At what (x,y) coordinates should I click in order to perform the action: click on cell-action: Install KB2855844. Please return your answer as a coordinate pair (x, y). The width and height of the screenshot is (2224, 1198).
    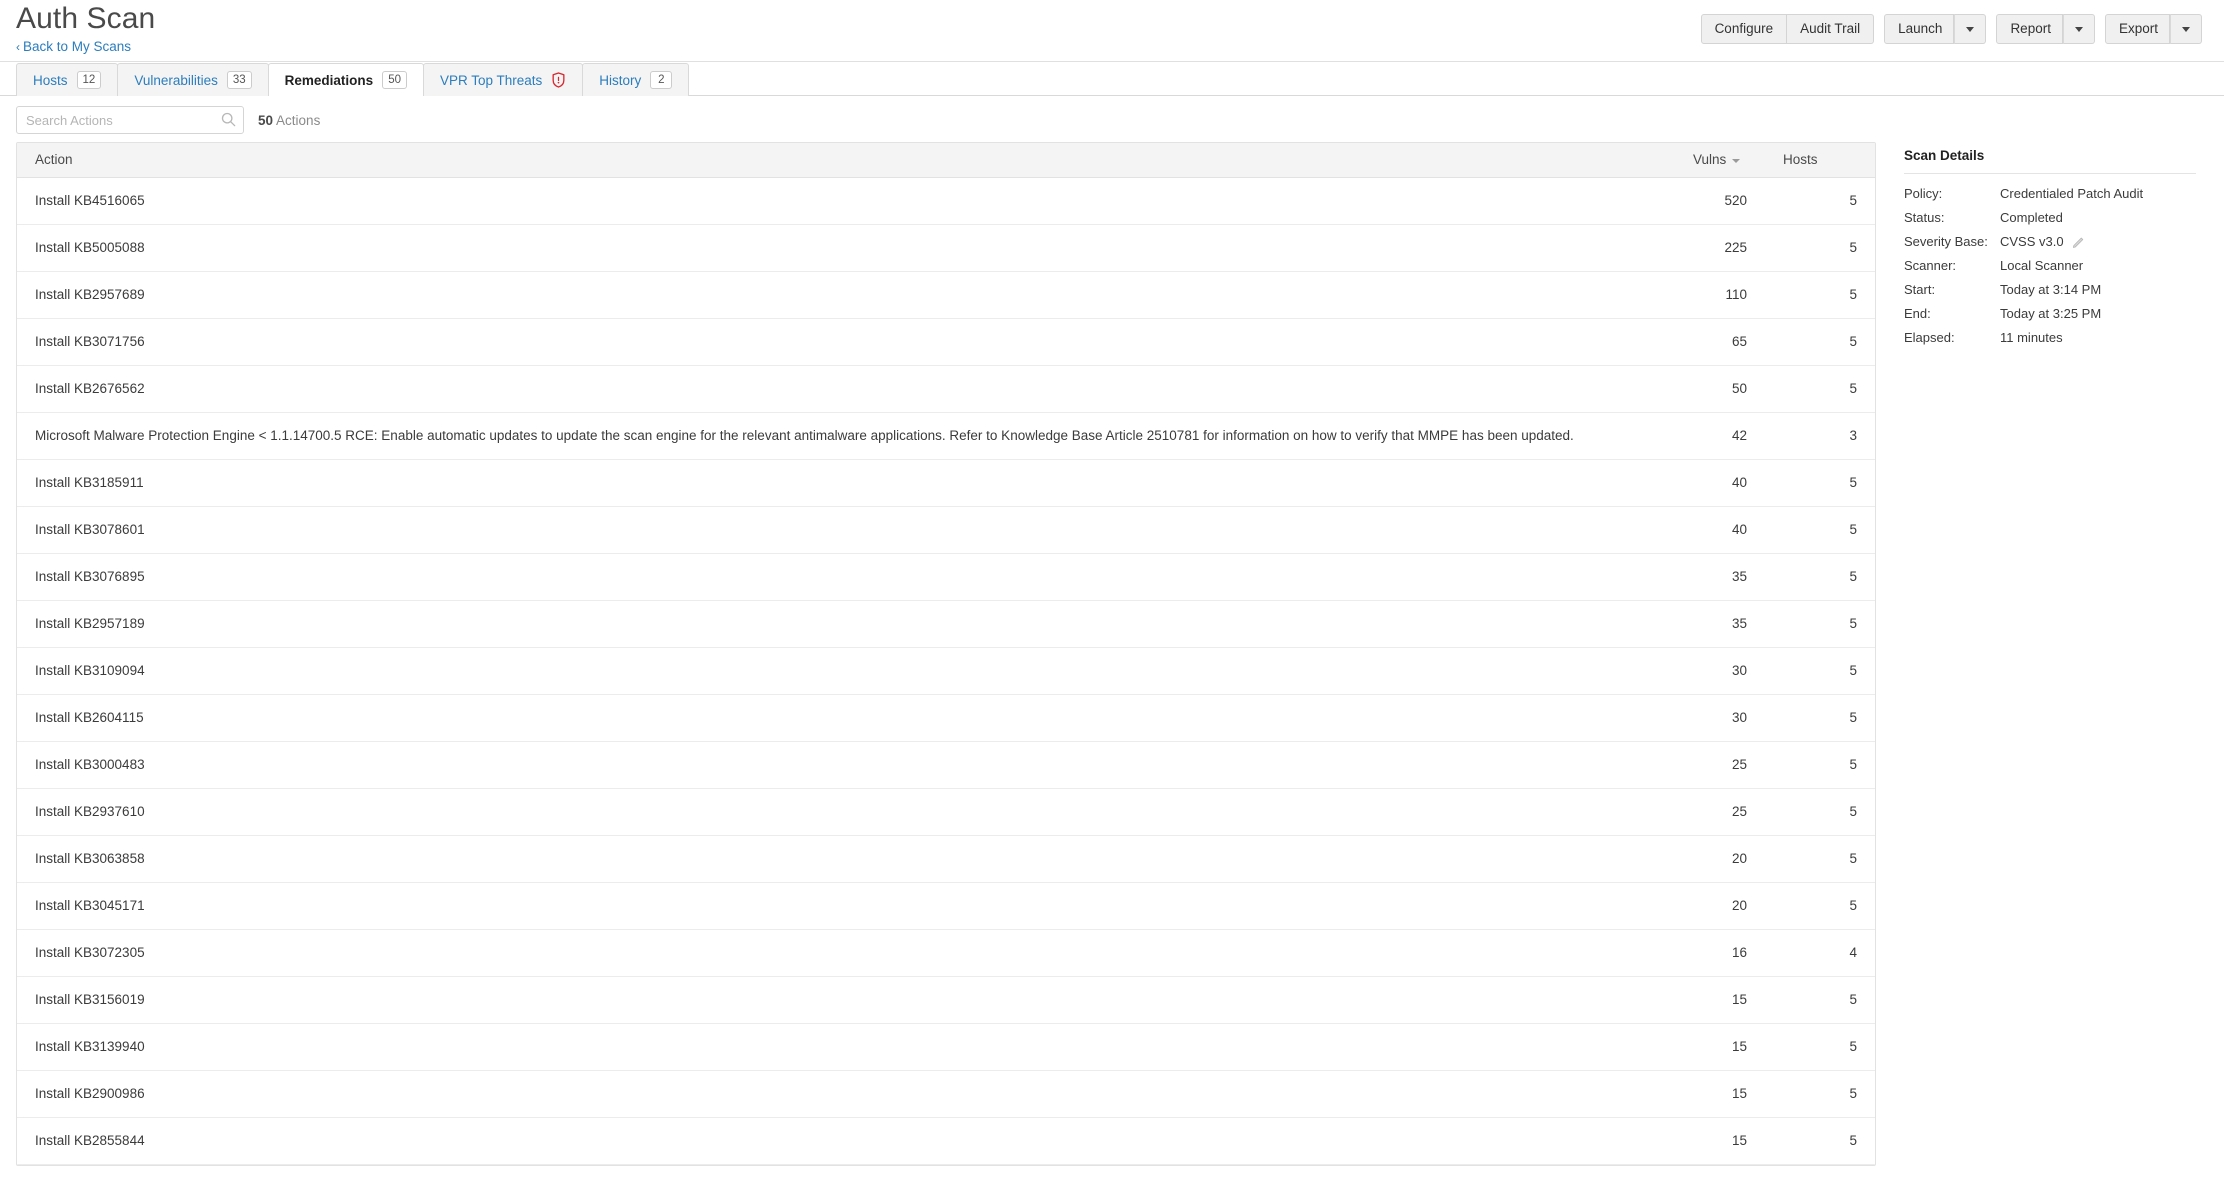
    Looking at the image, I should click on (846, 1141).